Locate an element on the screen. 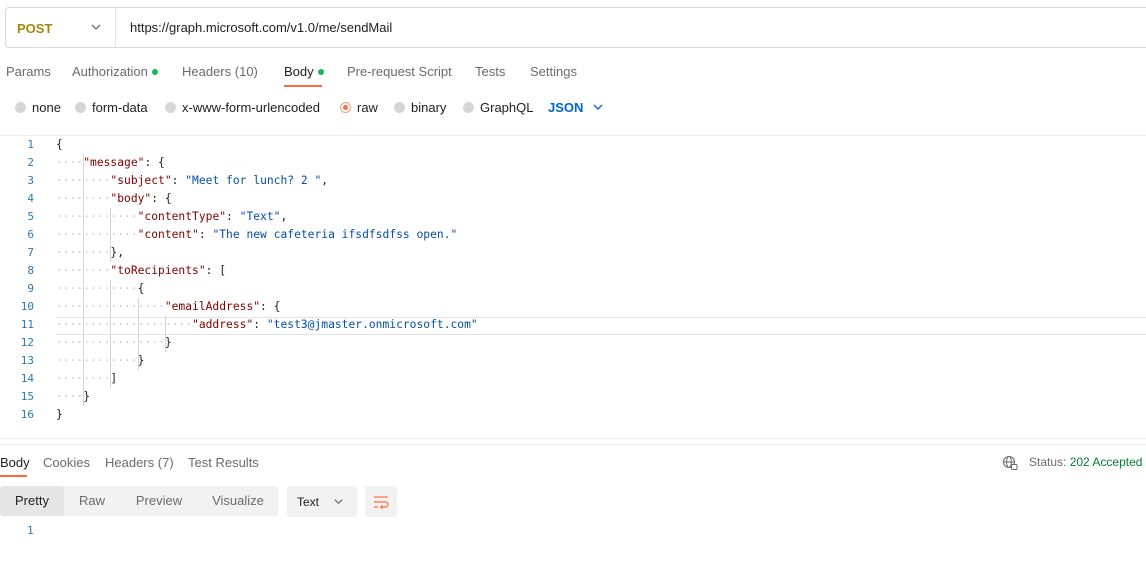  view-mode-visualize: Visualize is located at coordinates (238, 501).